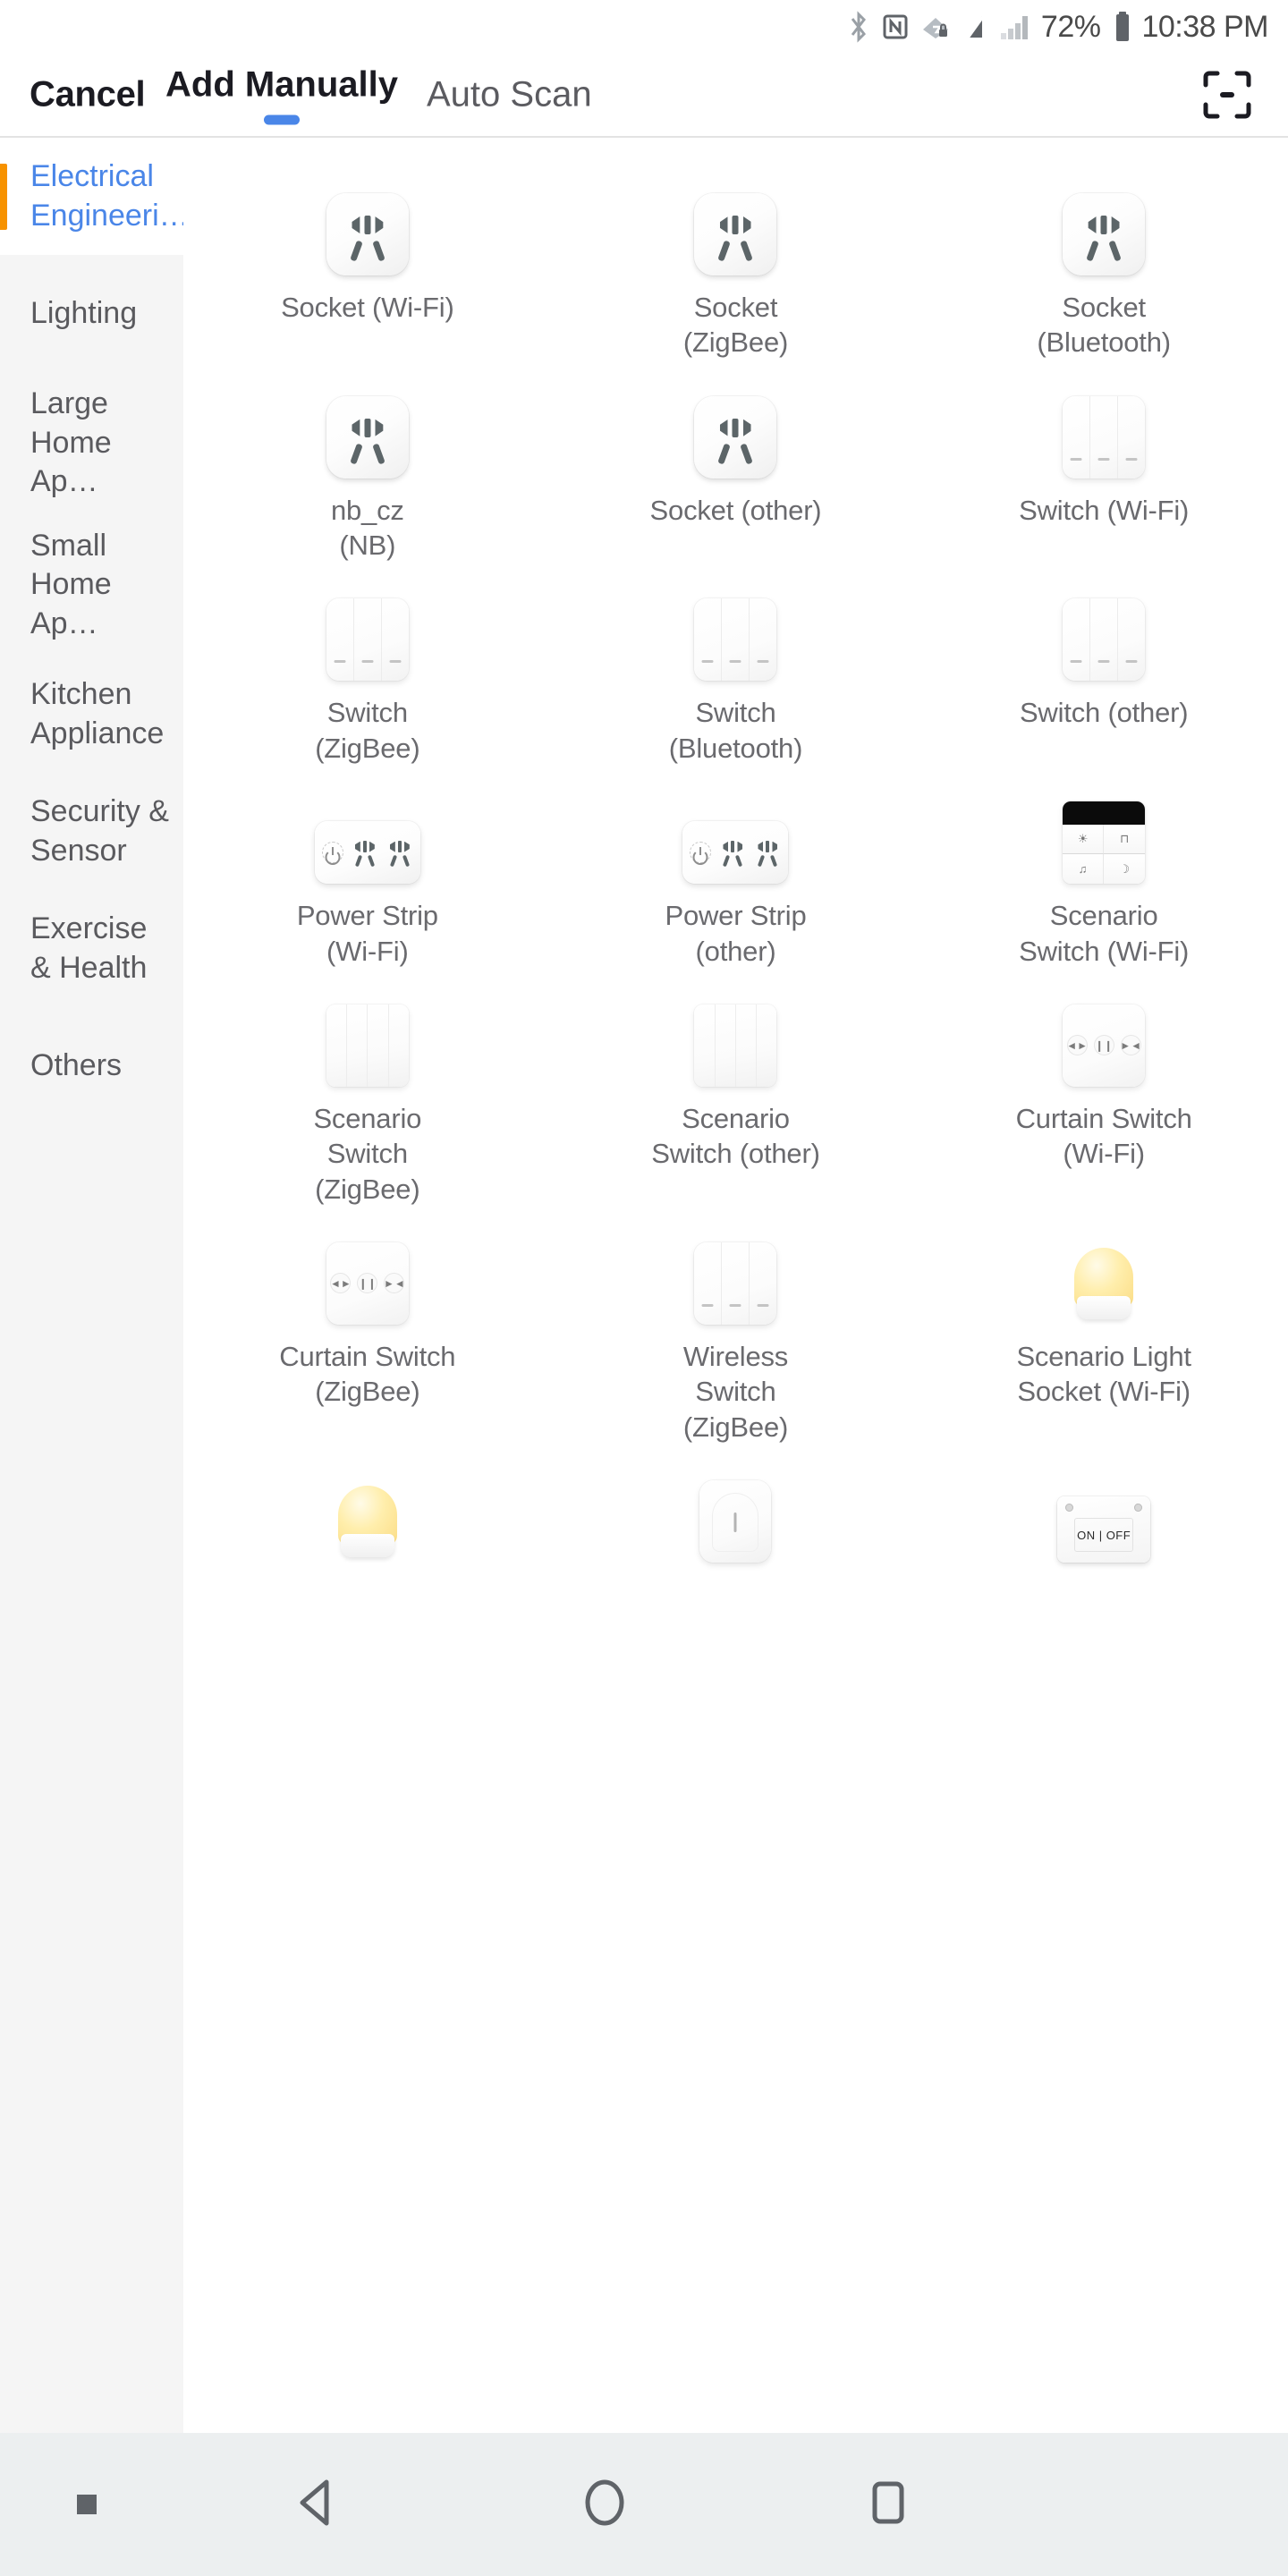 The image size is (1288, 2576). What do you see at coordinates (1084, 840) in the screenshot?
I see `scene-key-light: ☀` at bounding box center [1084, 840].